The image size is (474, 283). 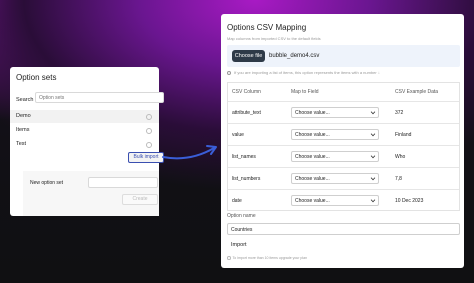 I want to click on option-name-label: Option name, so click(x=241, y=216).